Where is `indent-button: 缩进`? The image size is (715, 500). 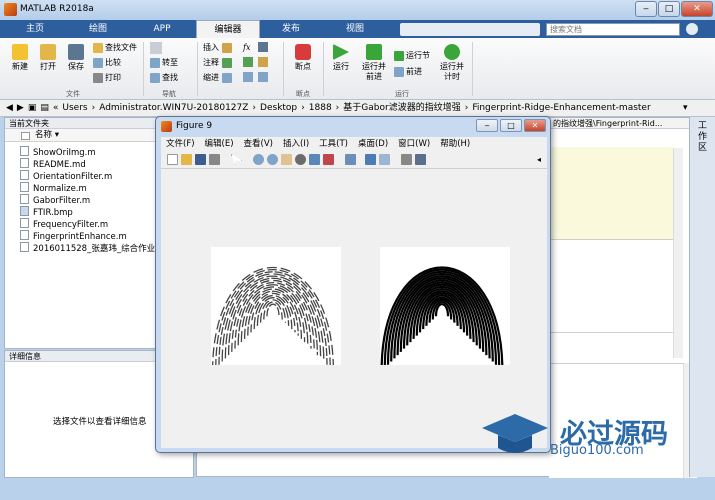
indent-button: 缩进 is located at coordinates (218, 78).